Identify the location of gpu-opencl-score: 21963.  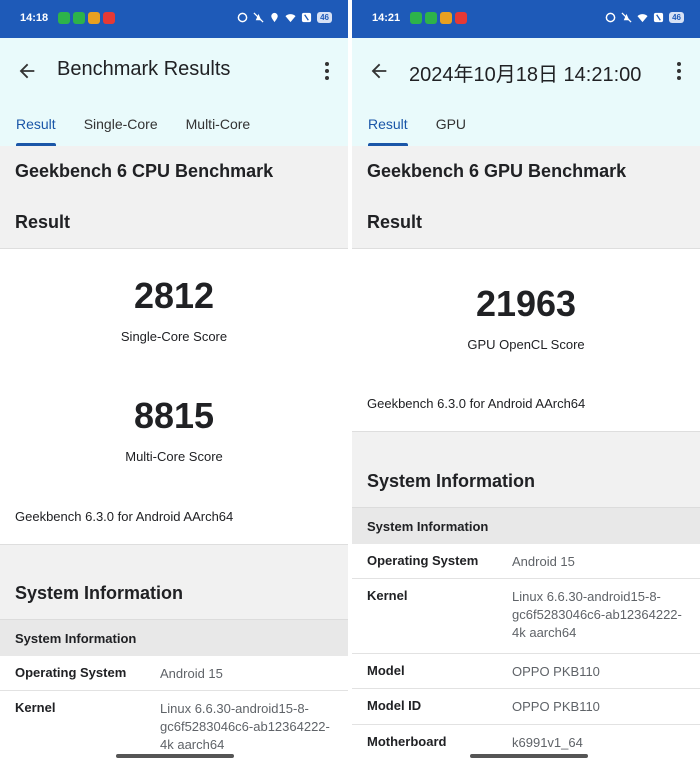
(526, 303).